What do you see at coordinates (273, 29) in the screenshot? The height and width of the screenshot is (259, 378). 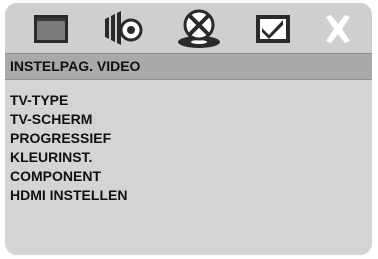 I see `preference-setup-icon` at bounding box center [273, 29].